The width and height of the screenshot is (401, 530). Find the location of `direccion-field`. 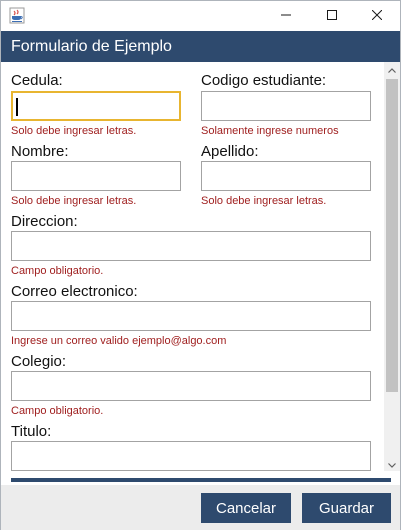

direccion-field is located at coordinates (191, 246).